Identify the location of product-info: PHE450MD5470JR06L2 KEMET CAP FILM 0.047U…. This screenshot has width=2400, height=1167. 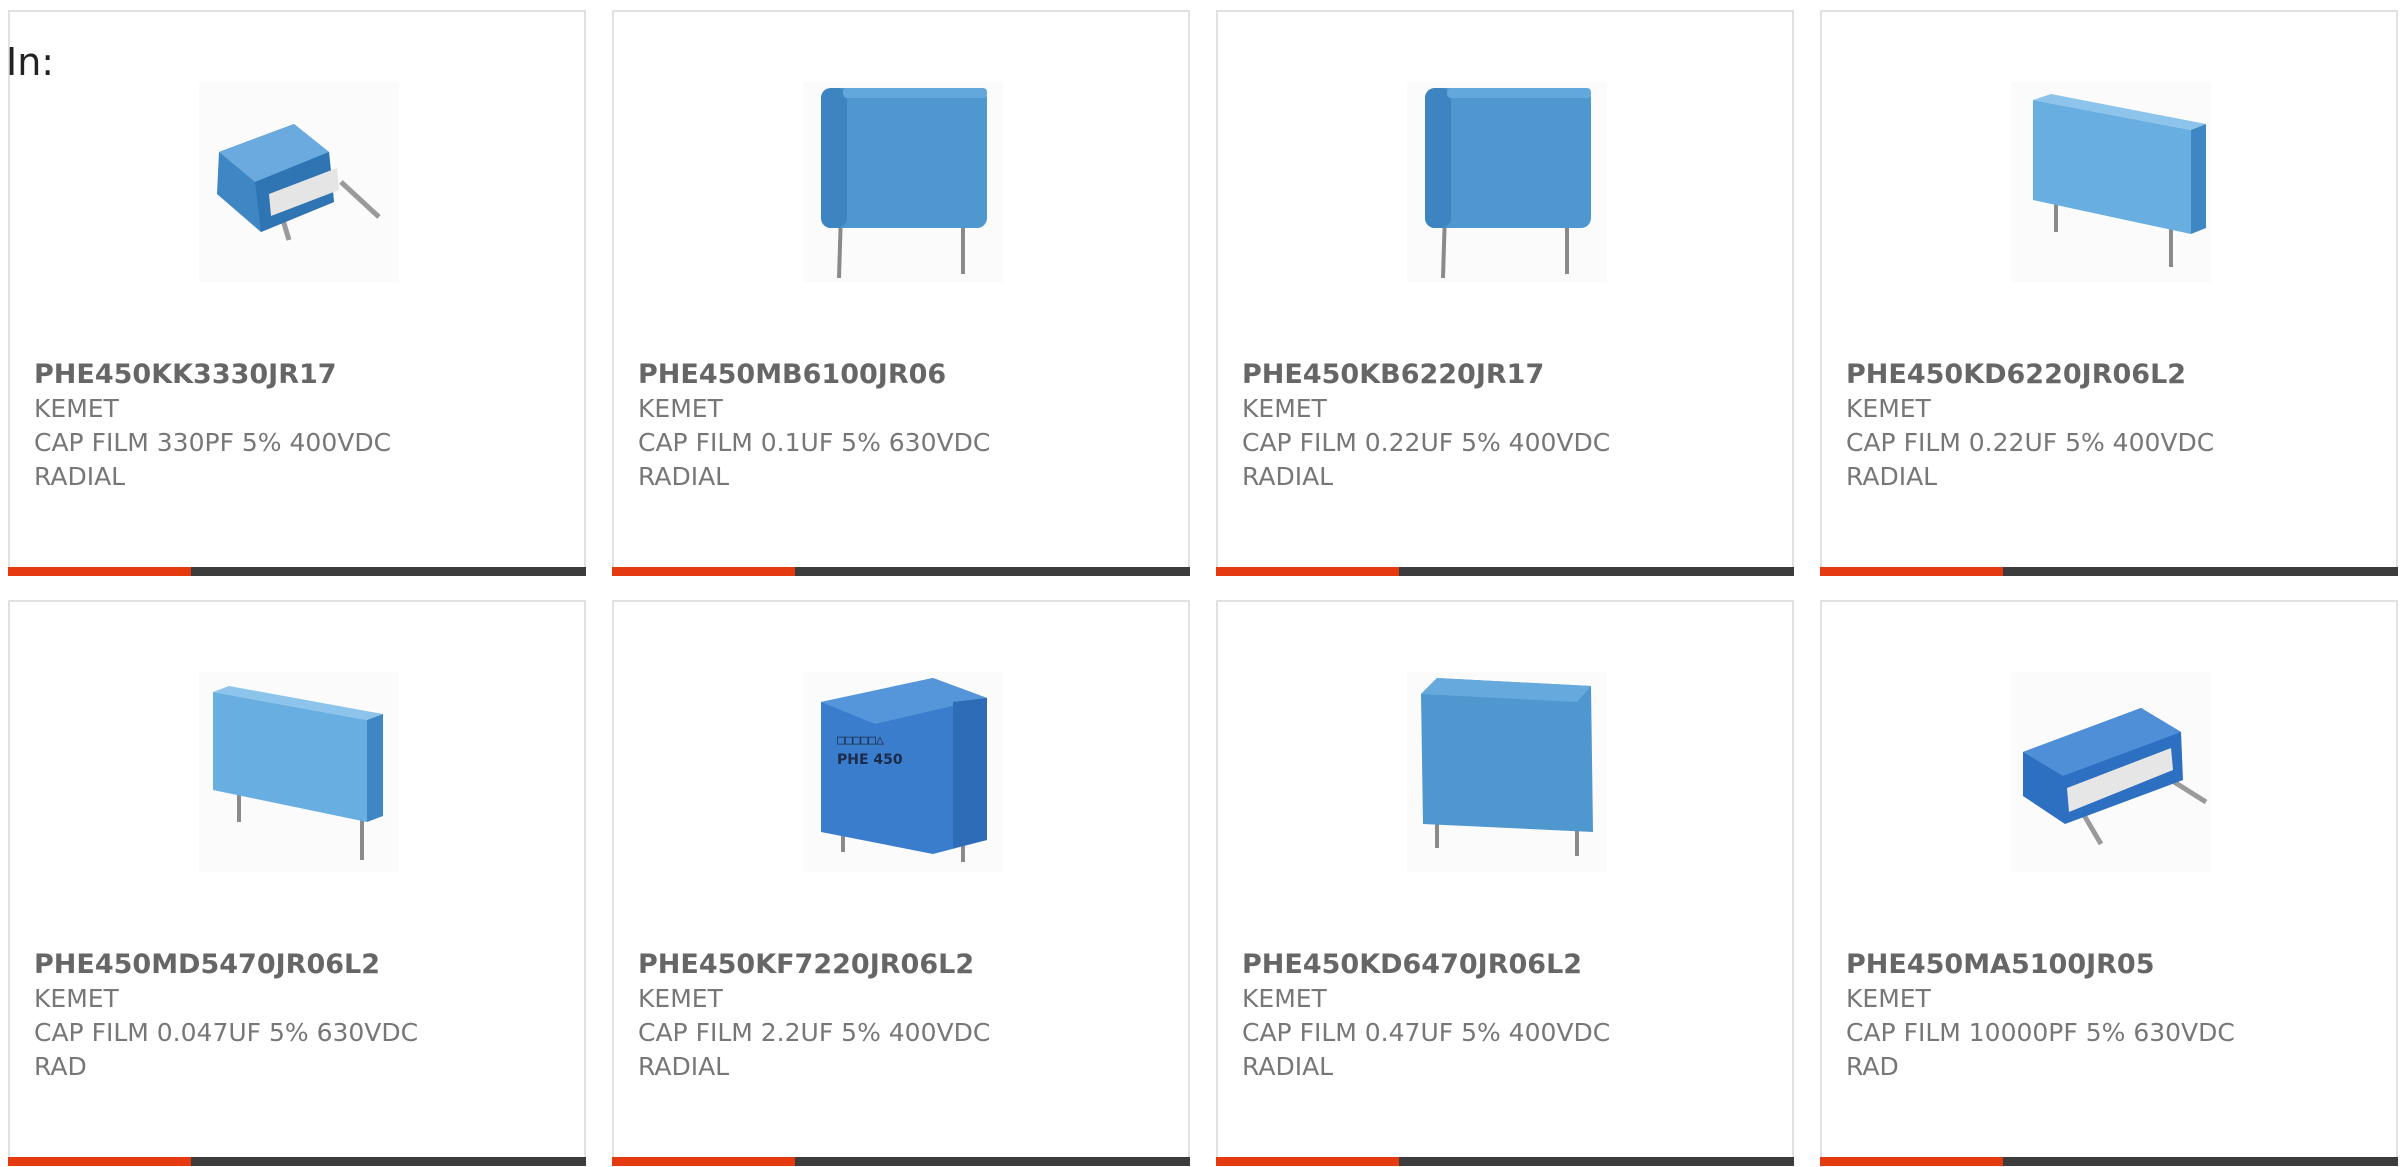
(304, 1016).